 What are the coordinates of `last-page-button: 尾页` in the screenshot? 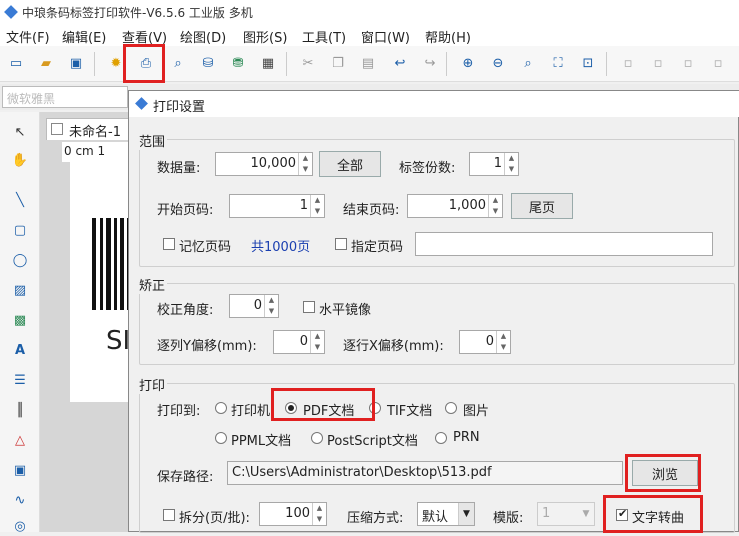 It's located at (542, 206).